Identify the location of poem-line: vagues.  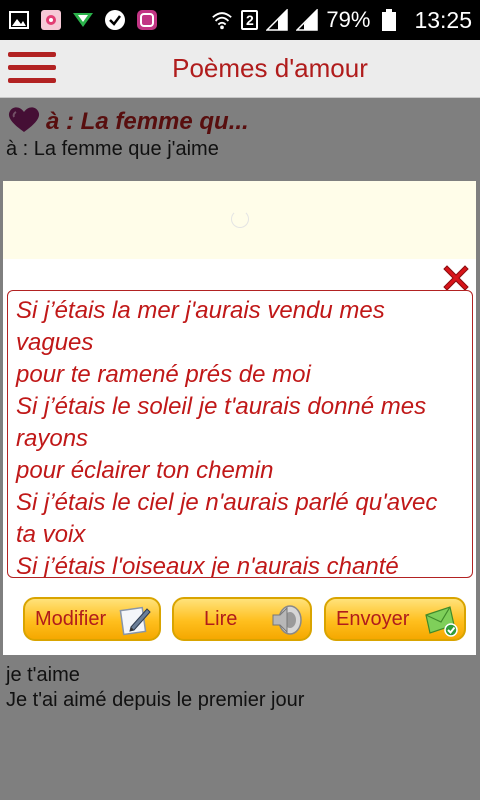
(55, 342).